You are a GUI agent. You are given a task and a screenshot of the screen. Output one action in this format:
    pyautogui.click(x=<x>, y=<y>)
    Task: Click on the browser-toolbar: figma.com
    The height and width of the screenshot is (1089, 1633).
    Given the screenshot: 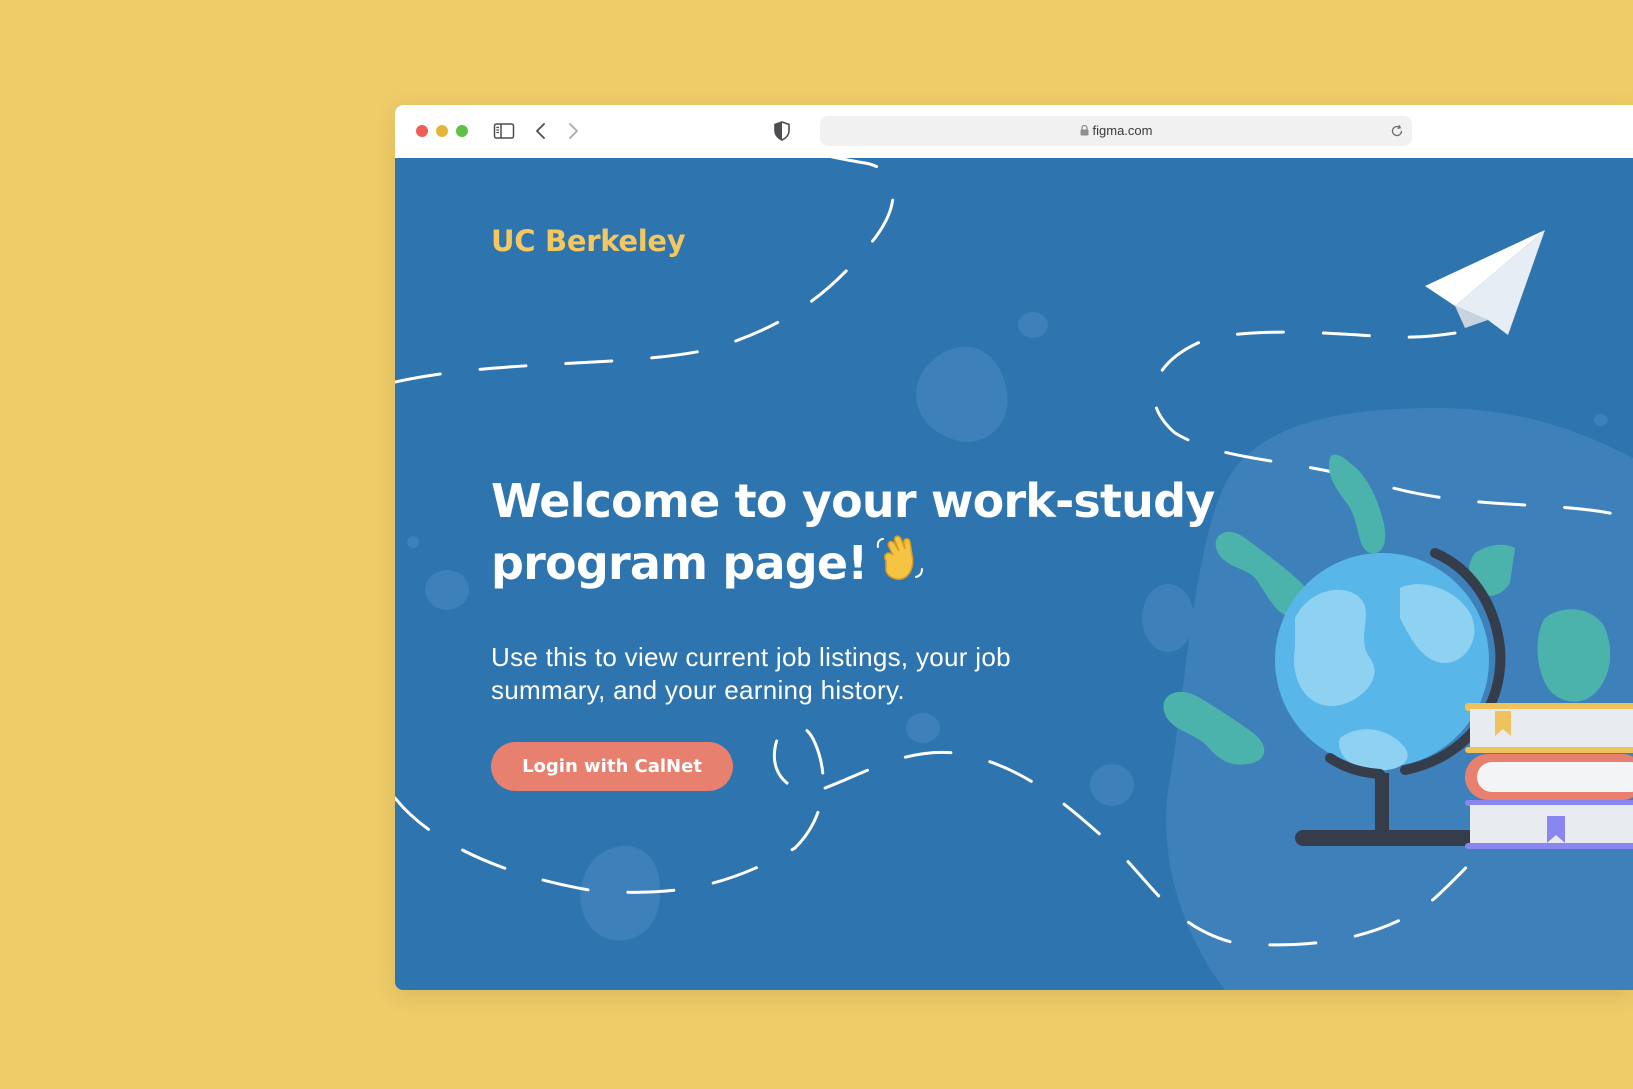 What is the action you would take?
    pyautogui.click(x=1014, y=131)
    